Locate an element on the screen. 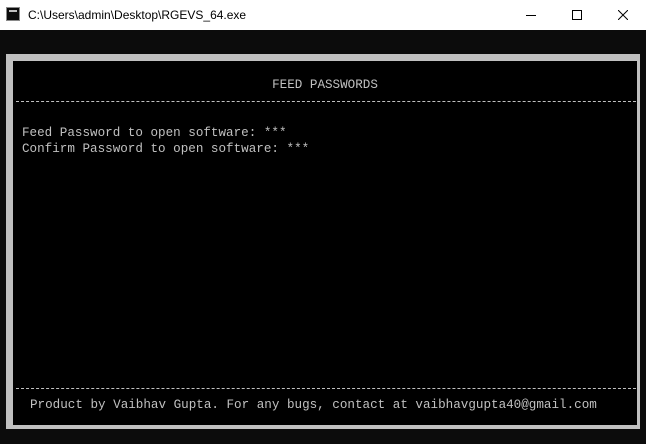  maximize-button is located at coordinates (577, 15).